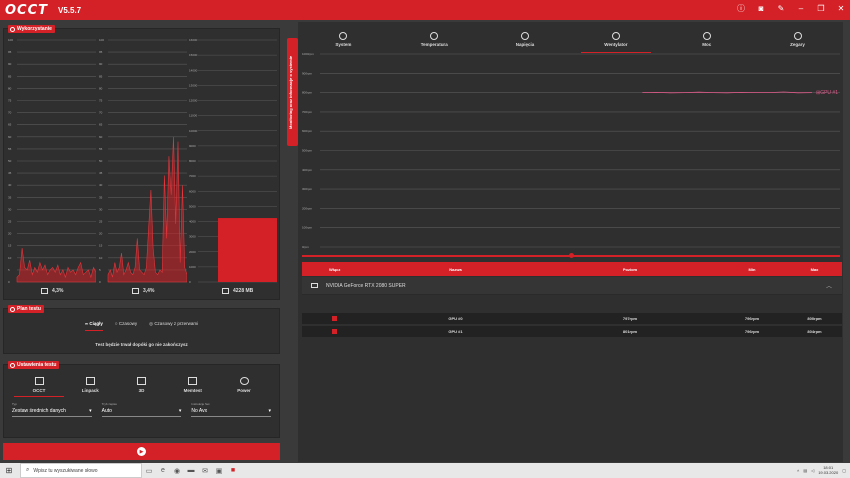 This screenshot has width=850, height=478. What do you see at coordinates (812, 470) in the screenshot?
I see `volume-icon: ◁` at bounding box center [812, 470].